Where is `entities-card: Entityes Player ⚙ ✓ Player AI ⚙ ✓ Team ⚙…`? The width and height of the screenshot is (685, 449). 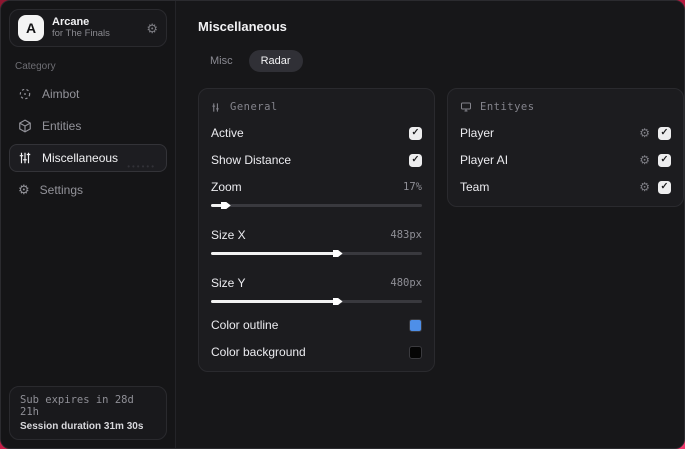 entities-card: Entityes Player ⚙ ✓ Player AI ⚙ ✓ Team ⚙… is located at coordinates (565, 147).